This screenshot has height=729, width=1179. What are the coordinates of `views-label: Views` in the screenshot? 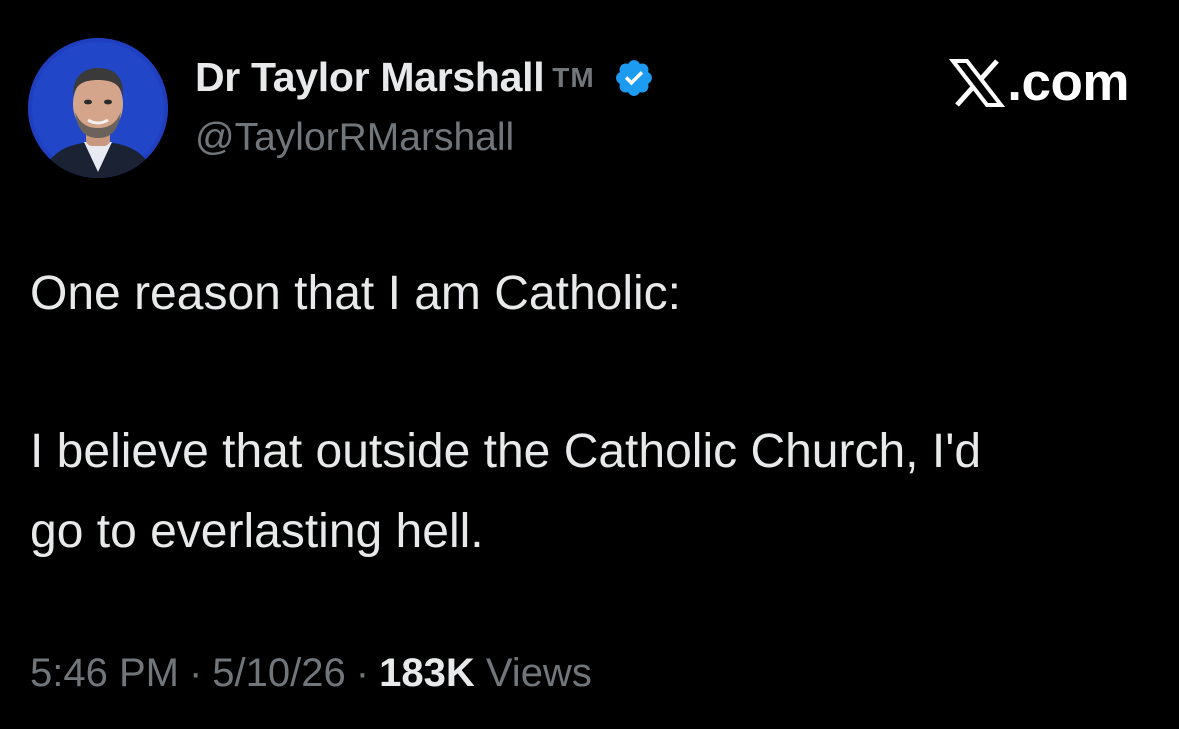 It's located at (538, 673).